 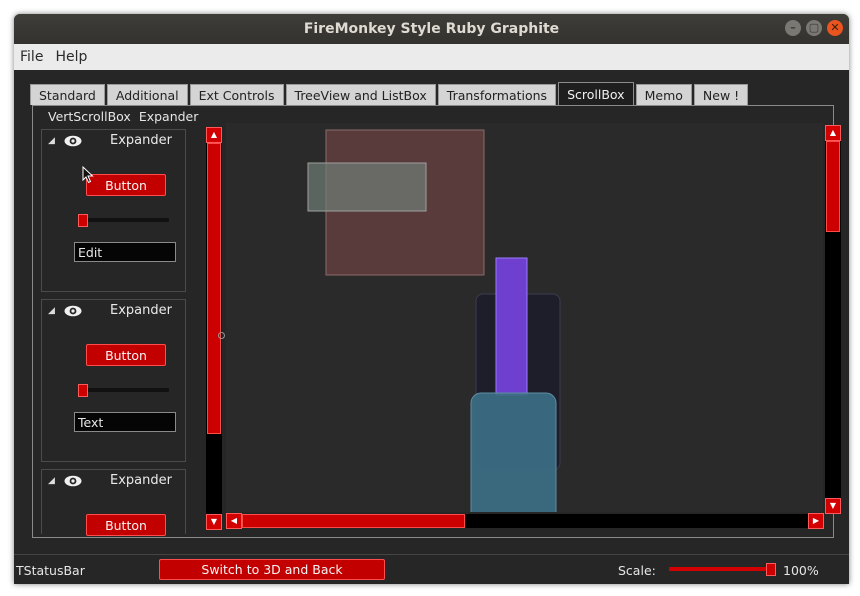 I want to click on mouse-pointer-icon, so click(x=88, y=175).